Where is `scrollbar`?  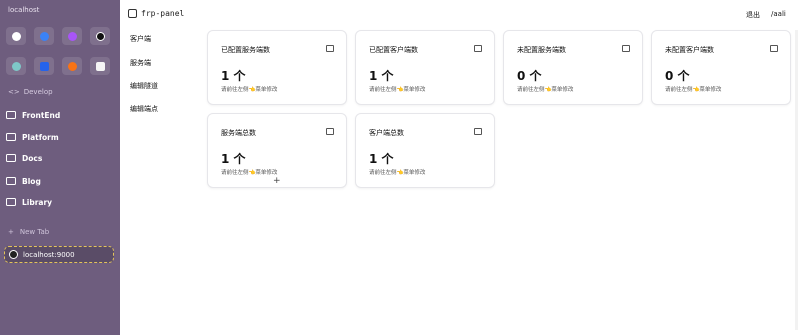
scrollbar is located at coordinates (796, 180).